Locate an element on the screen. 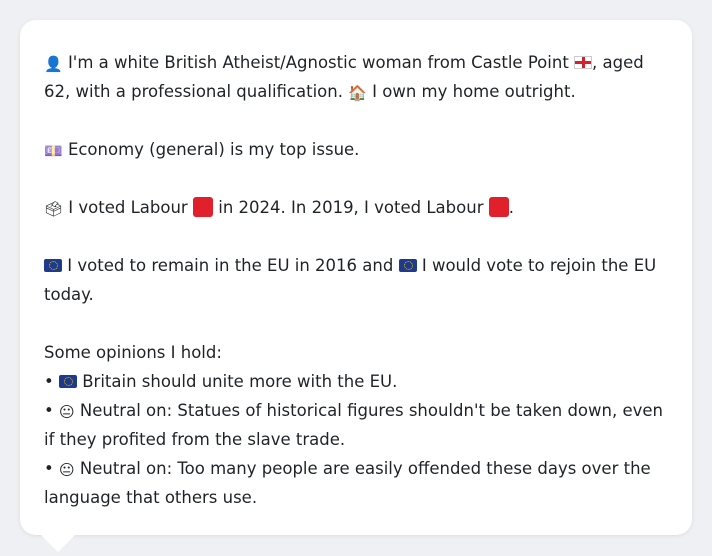 The height and width of the screenshot is (556, 712). eu-text-1: I voted to remain in the EU in 2016 and is located at coordinates (230, 265).